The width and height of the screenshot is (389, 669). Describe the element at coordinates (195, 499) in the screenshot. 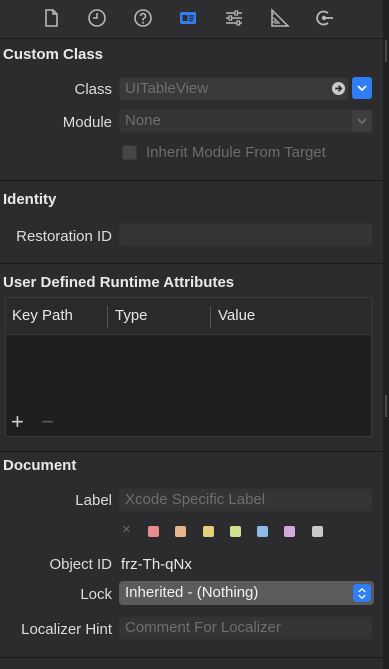

I see `document-label-placeholder: Xcode Specific Label` at that location.